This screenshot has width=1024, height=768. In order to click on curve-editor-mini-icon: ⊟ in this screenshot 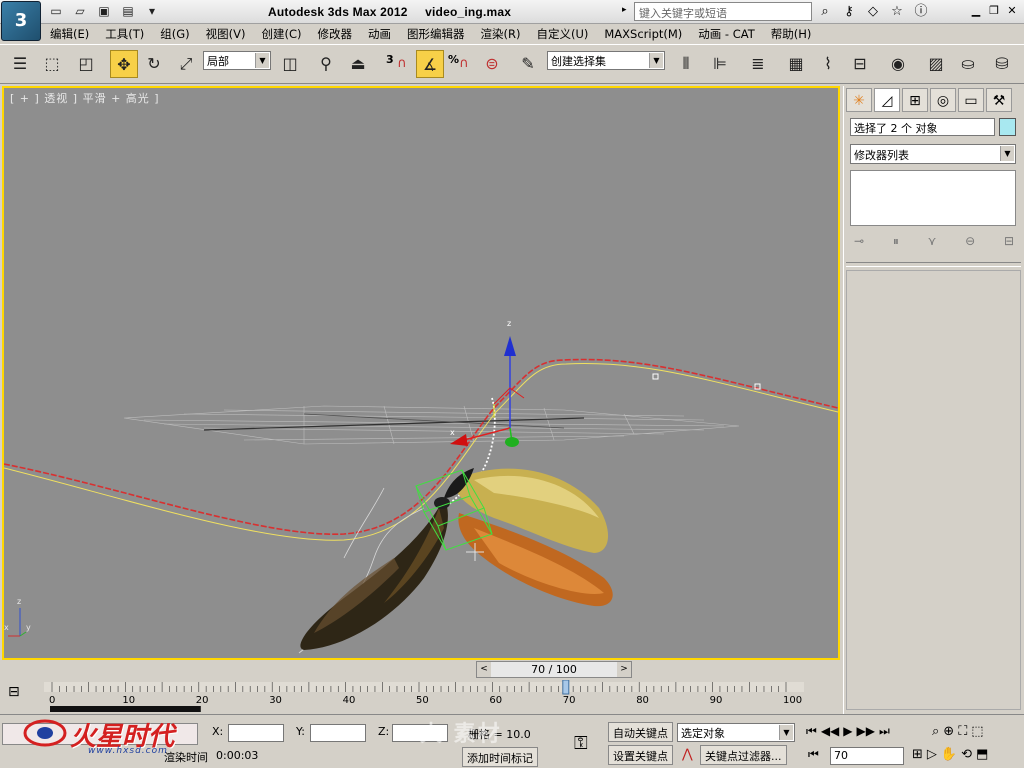, I will do `click(14, 692)`.